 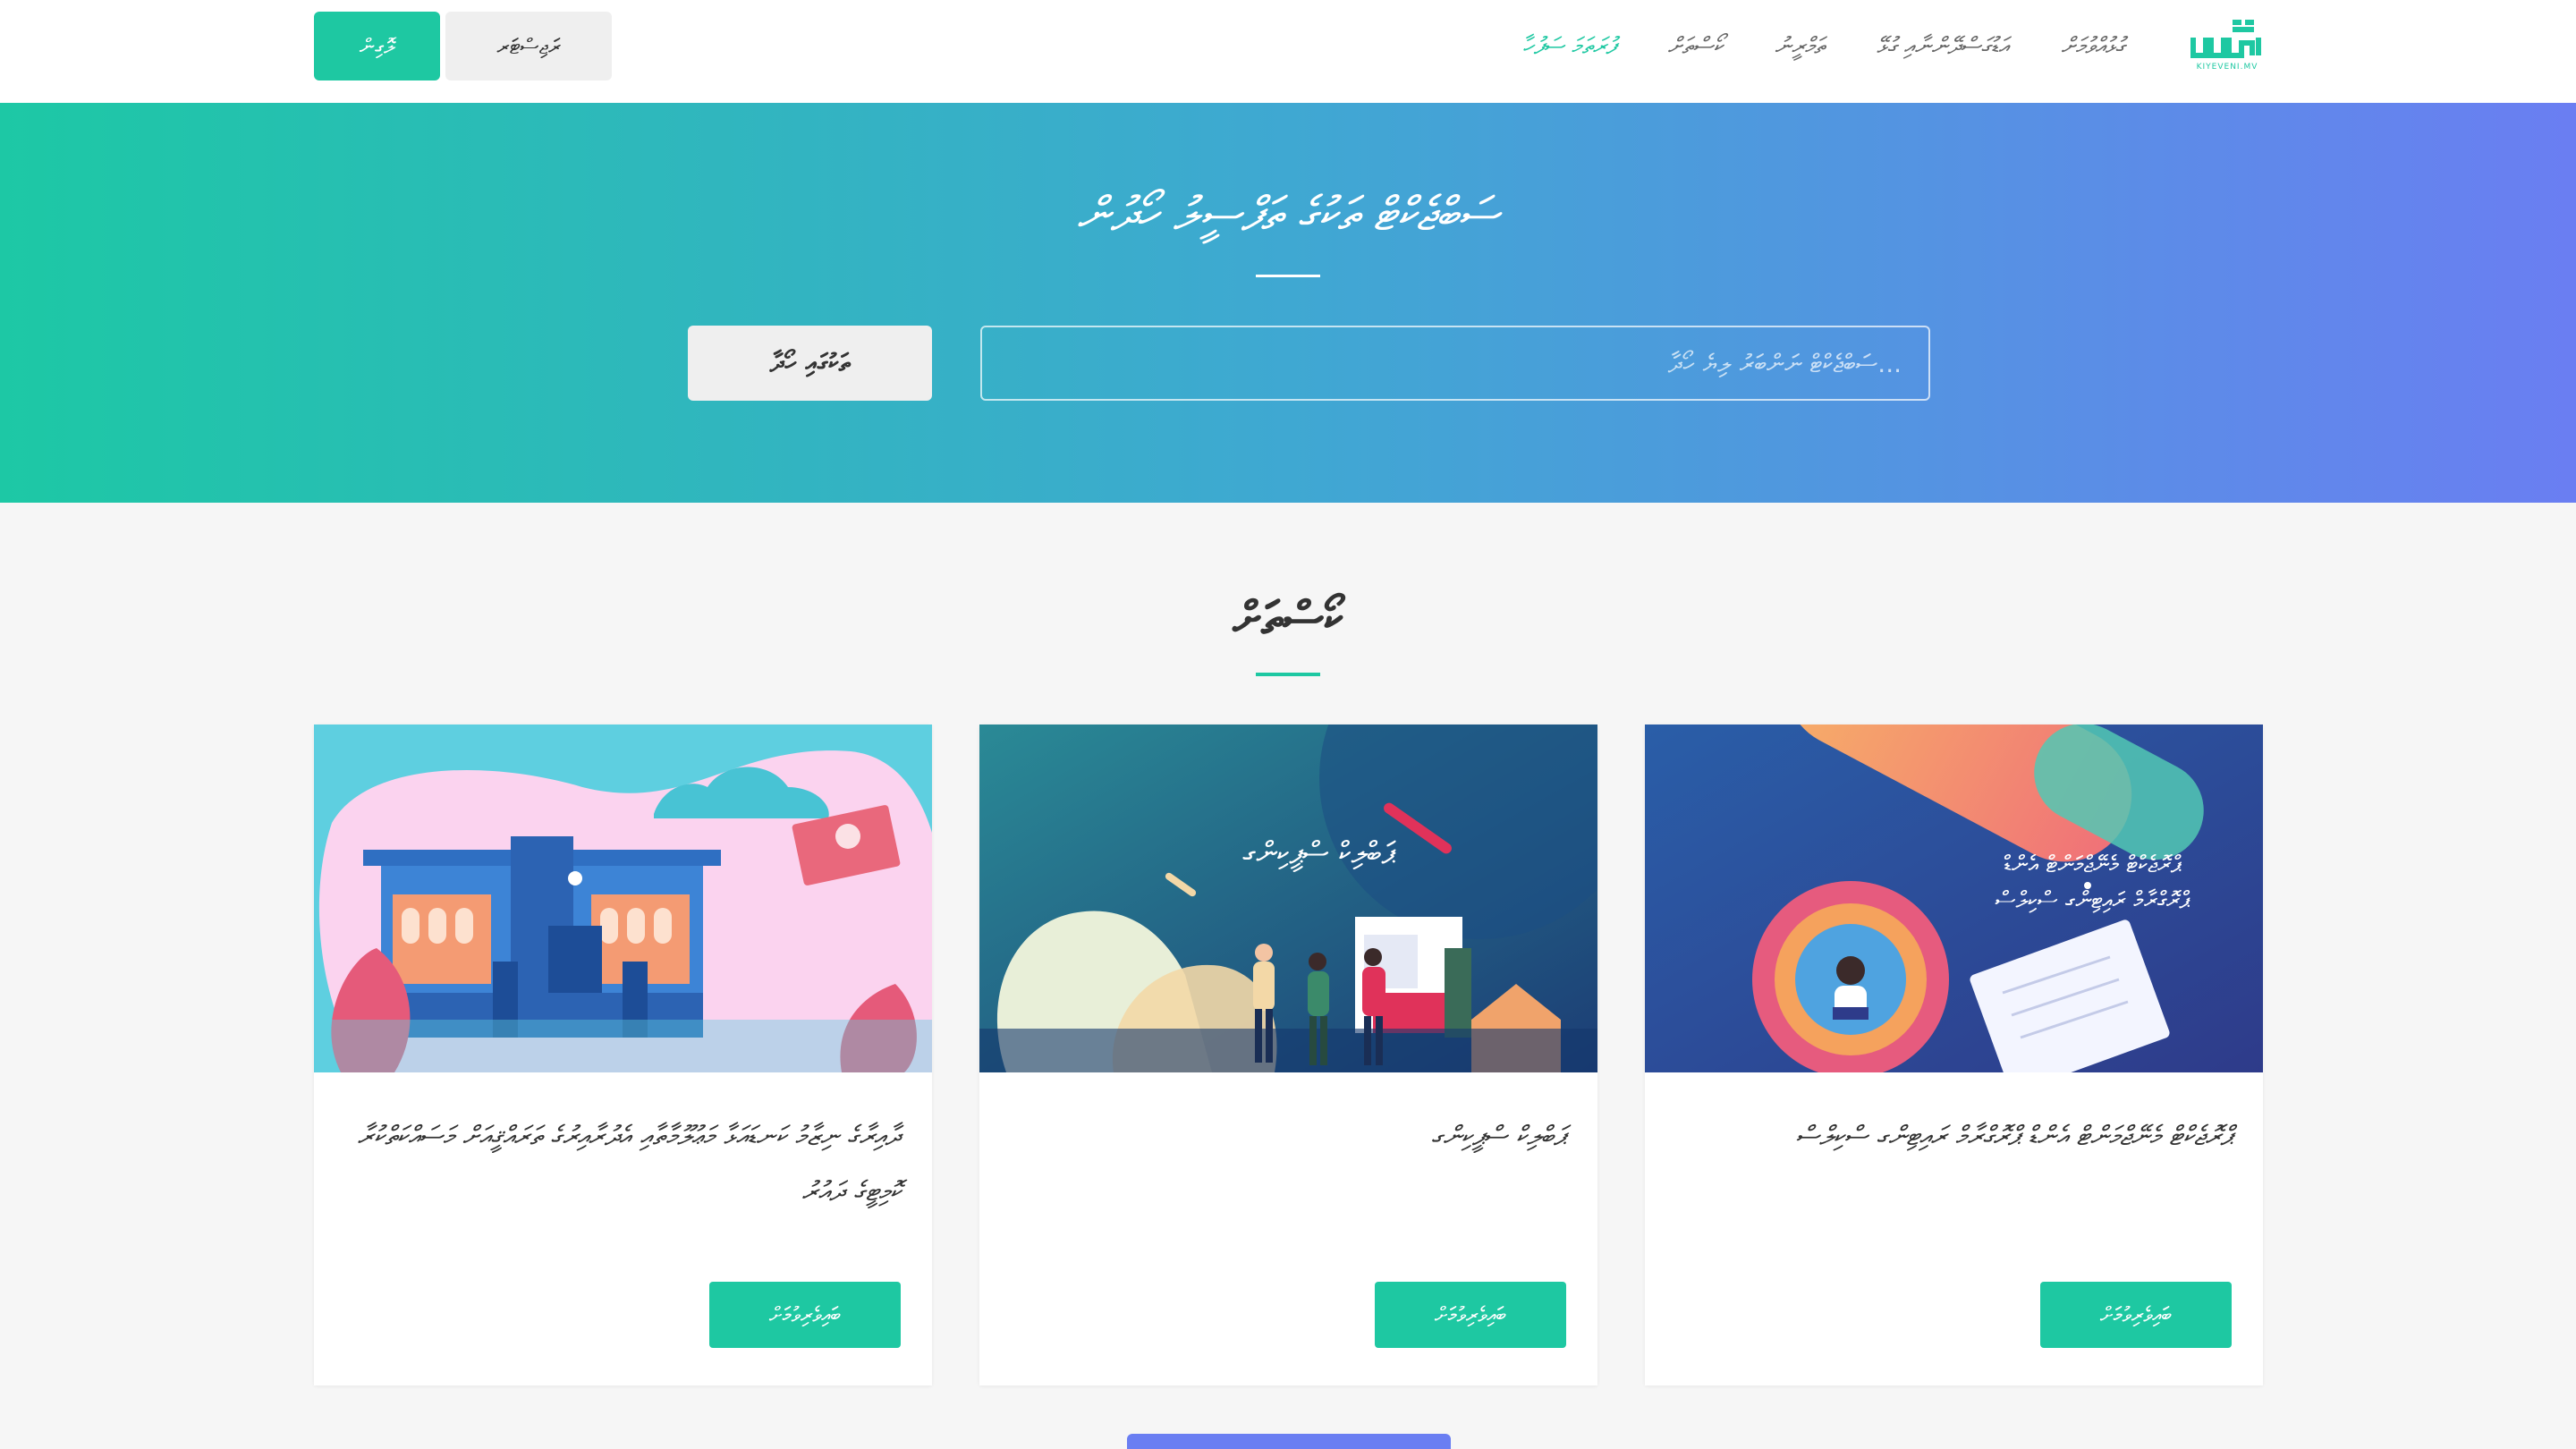 I want to click on course-image-building, so click(x=623, y=898).